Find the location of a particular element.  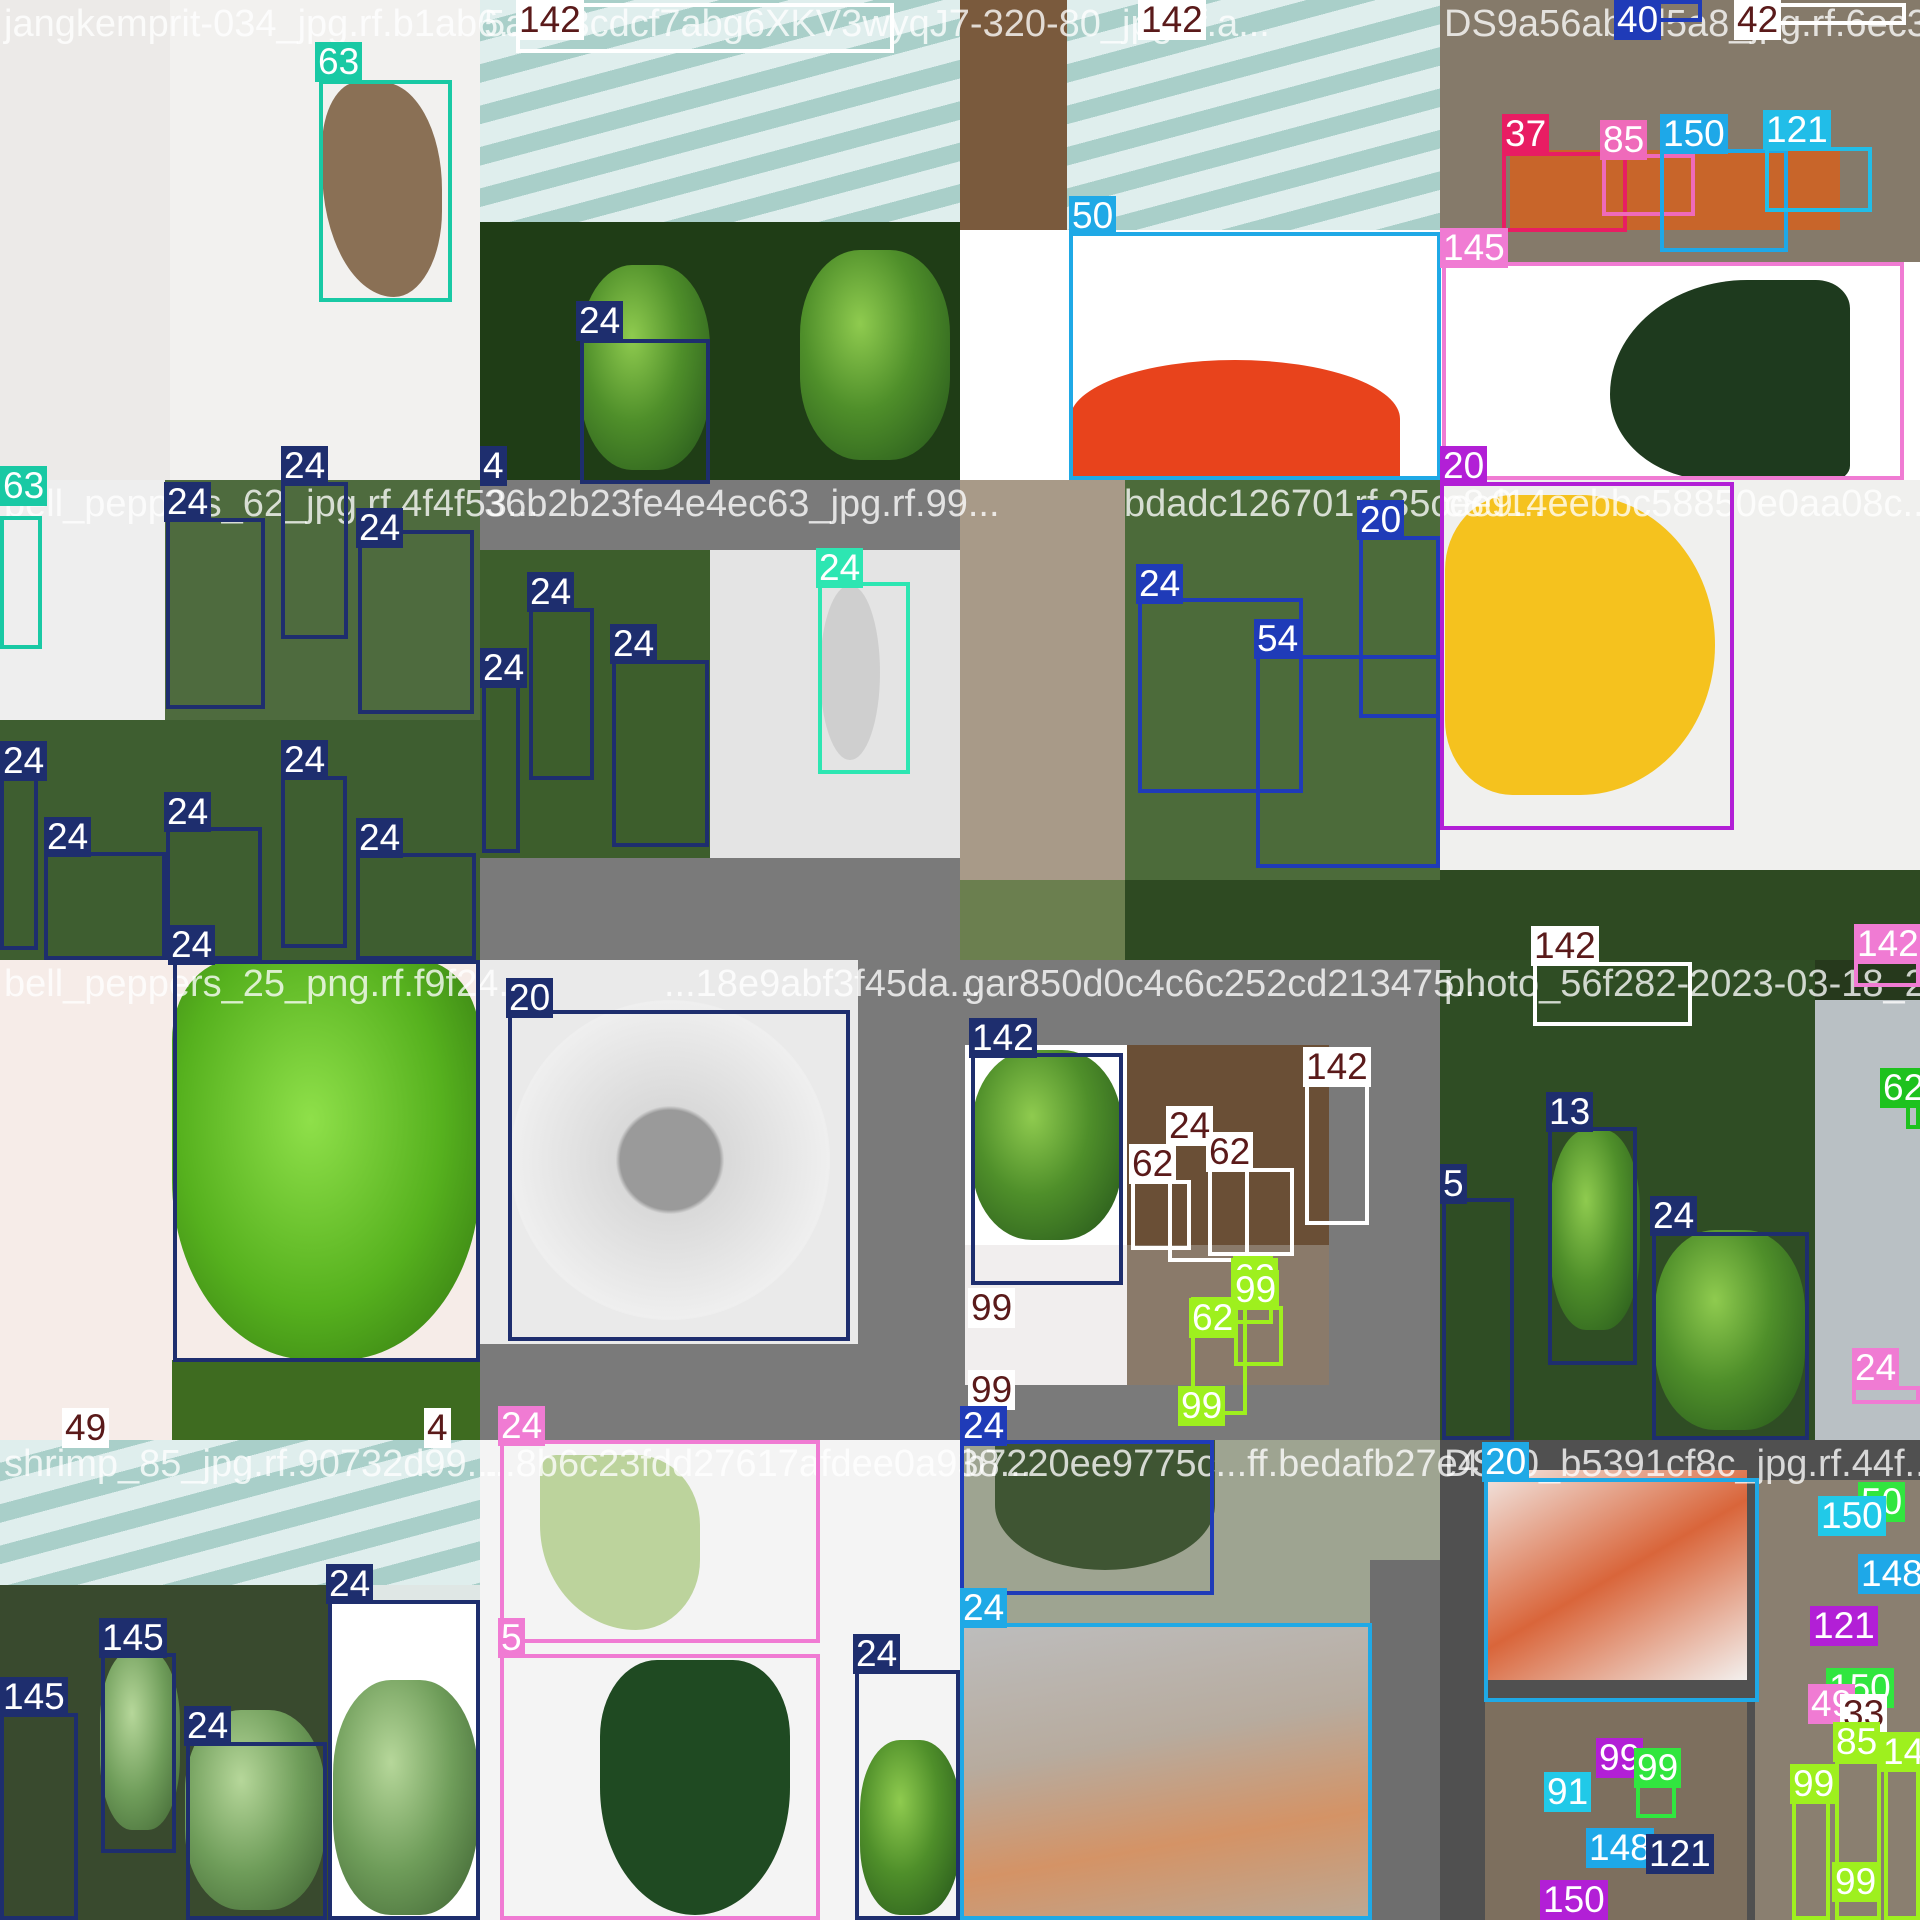

detection-label: 37 is located at coordinates (1526, 134).